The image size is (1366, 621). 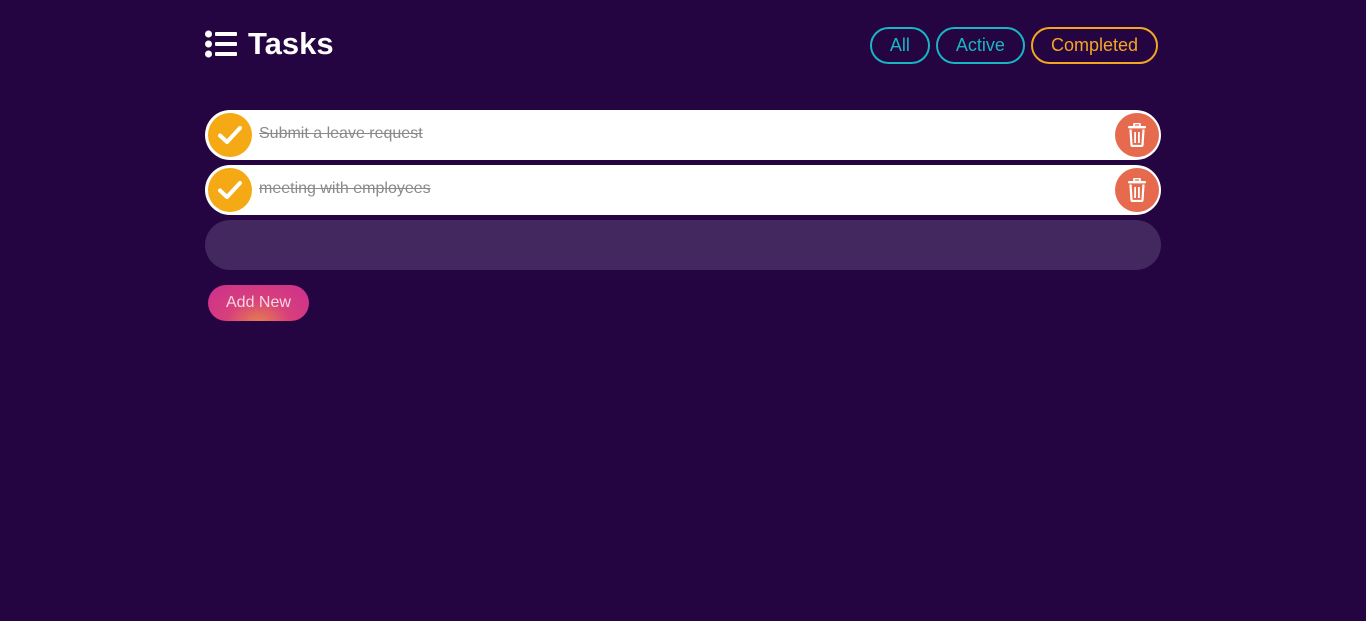 I want to click on task-text: Submit a leave request, so click(x=341, y=133).